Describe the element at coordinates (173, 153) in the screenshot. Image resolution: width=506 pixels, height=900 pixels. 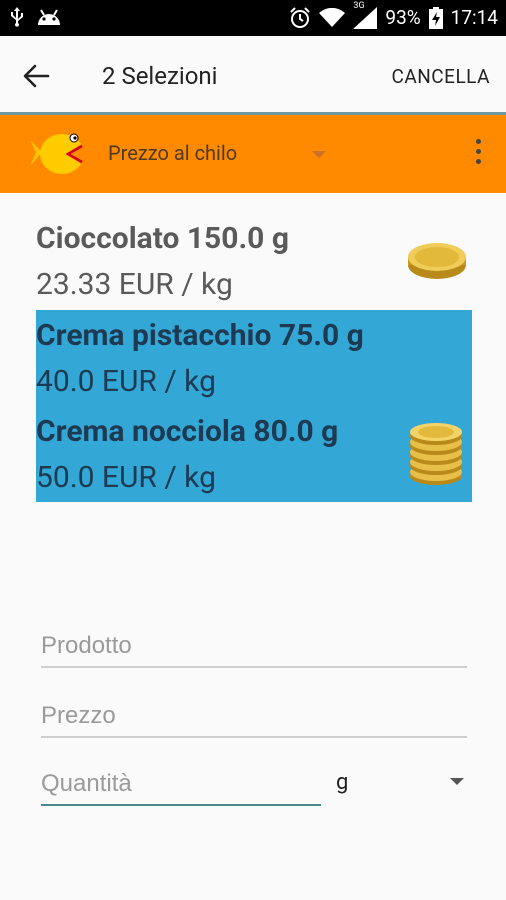
I see `spinner-label: Prezzo al chilo` at that location.